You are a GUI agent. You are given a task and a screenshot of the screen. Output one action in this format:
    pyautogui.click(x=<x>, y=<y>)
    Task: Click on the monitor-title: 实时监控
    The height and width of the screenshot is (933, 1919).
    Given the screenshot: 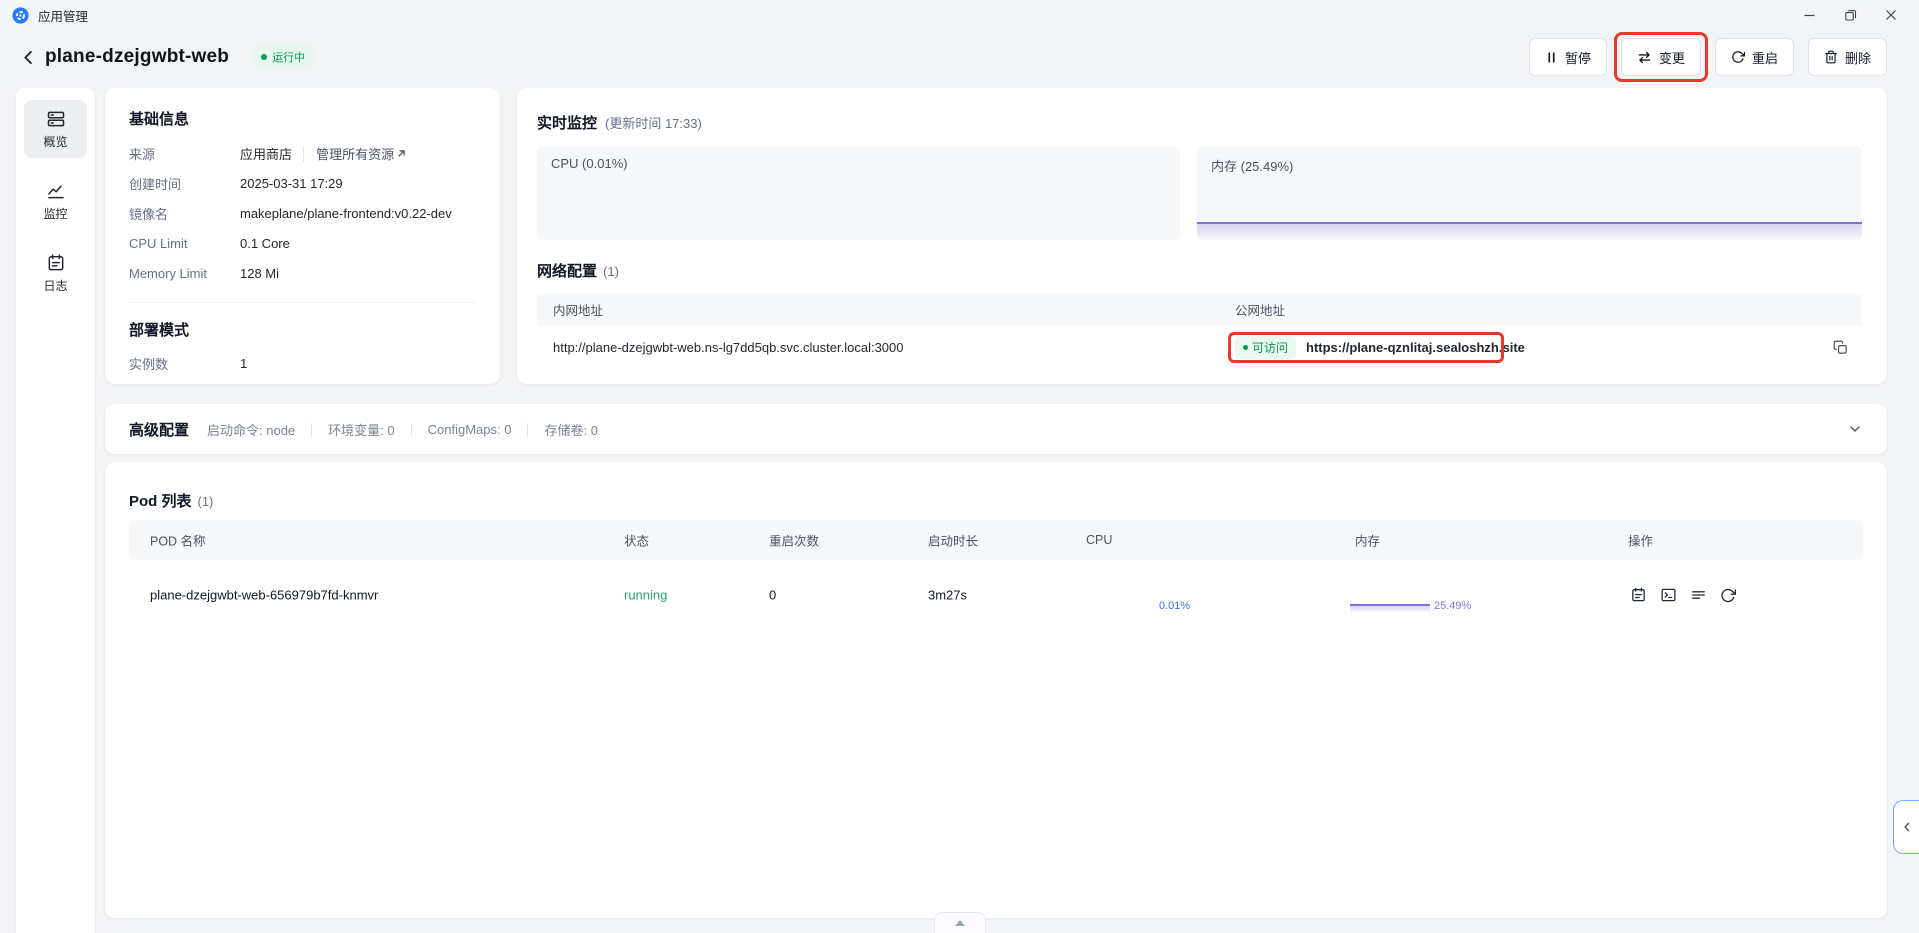 What is the action you would take?
    pyautogui.click(x=567, y=123)
    